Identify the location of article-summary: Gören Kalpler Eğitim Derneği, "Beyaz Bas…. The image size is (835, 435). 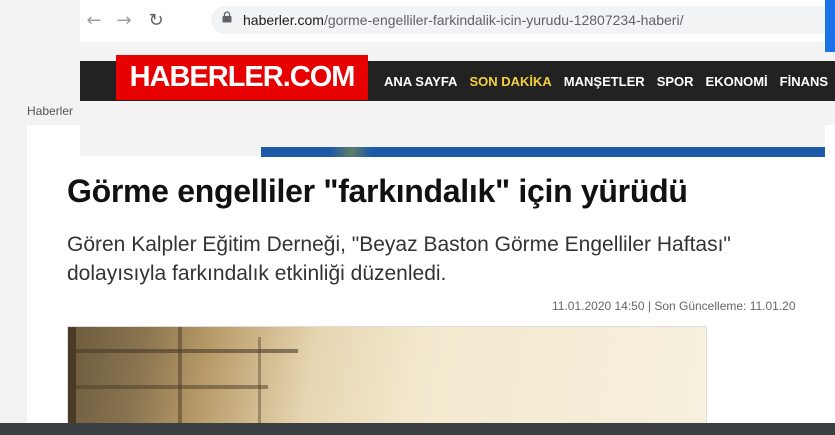
(399, 259).